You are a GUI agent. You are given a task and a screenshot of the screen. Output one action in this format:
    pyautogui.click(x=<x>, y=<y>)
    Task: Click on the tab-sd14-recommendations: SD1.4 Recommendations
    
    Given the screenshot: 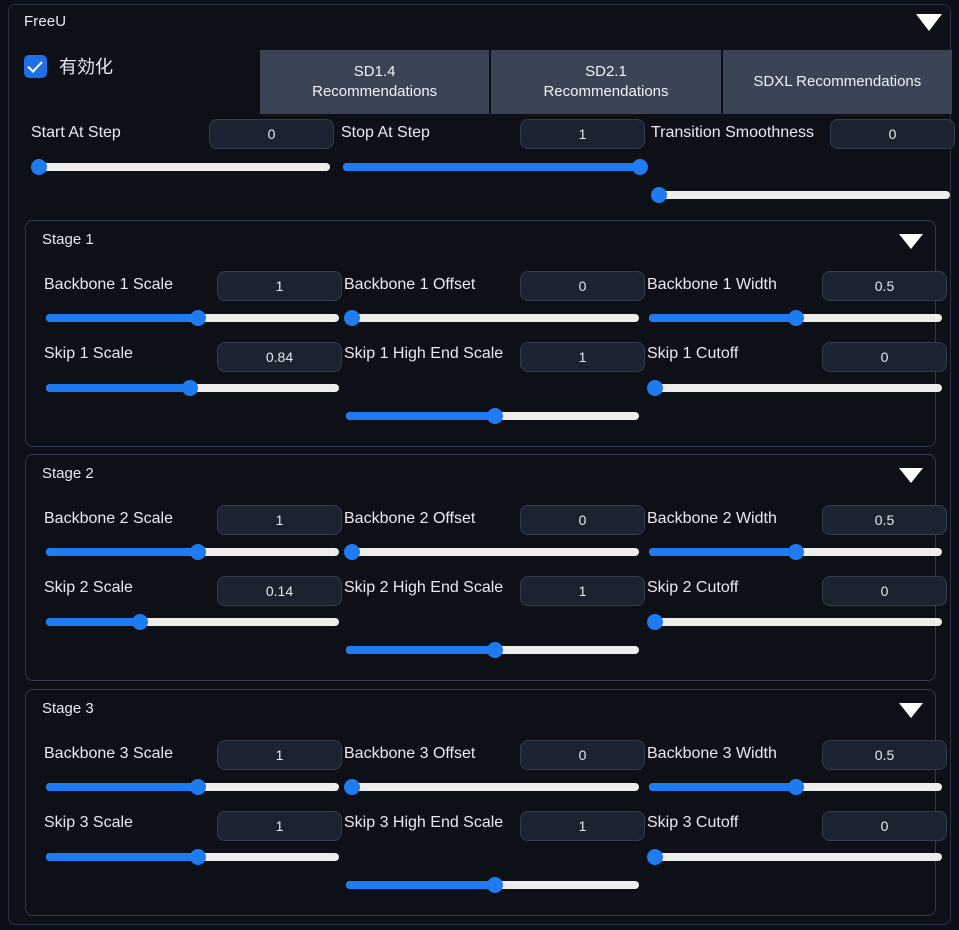 What is the action you would take?
    pyautogui.click(x=376, y=82)
    